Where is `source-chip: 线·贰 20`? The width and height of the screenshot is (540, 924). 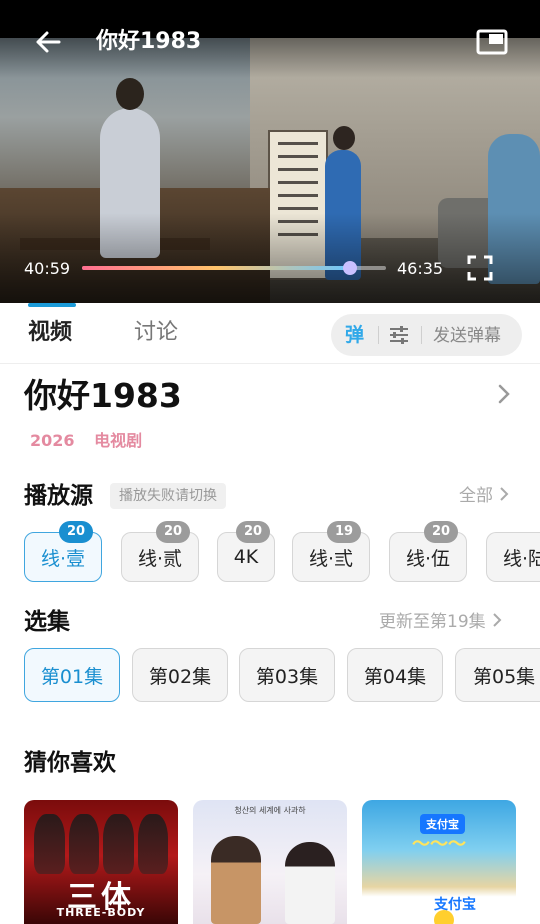 source-chip: 线·贰 20 is located at coordinates (160, 551).